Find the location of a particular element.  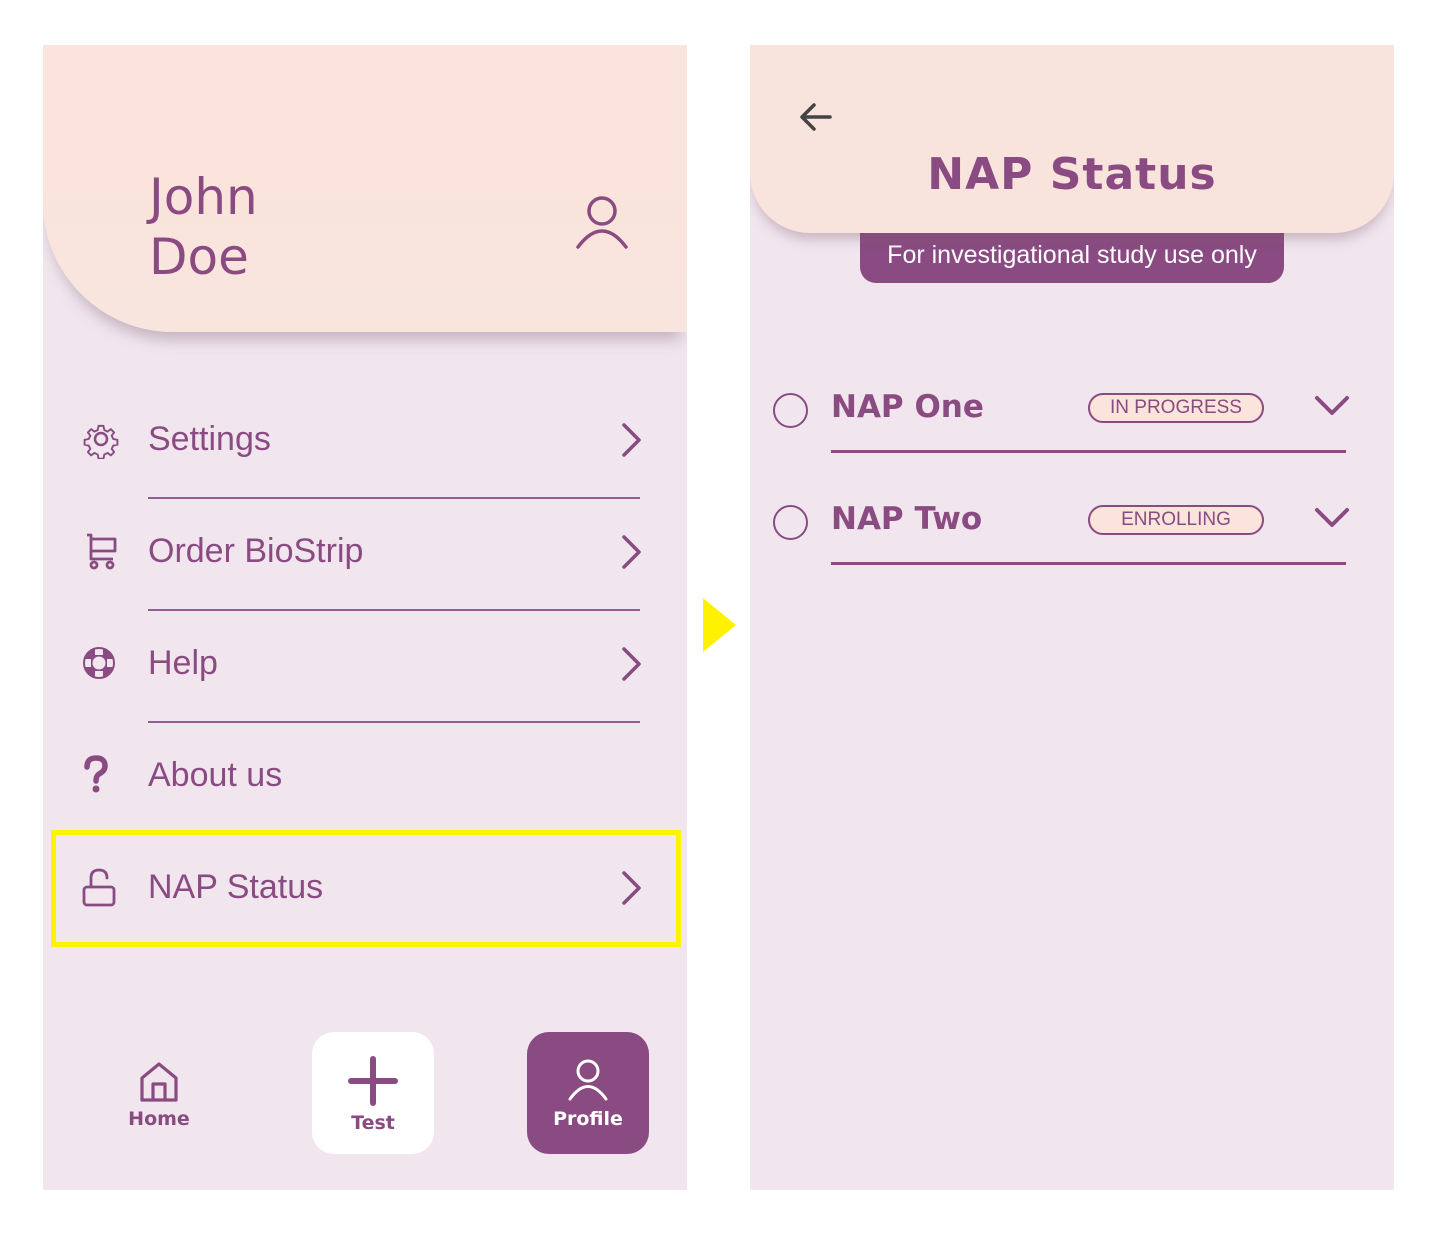

menu-item-help: Help is located at coordinates (365, 667).